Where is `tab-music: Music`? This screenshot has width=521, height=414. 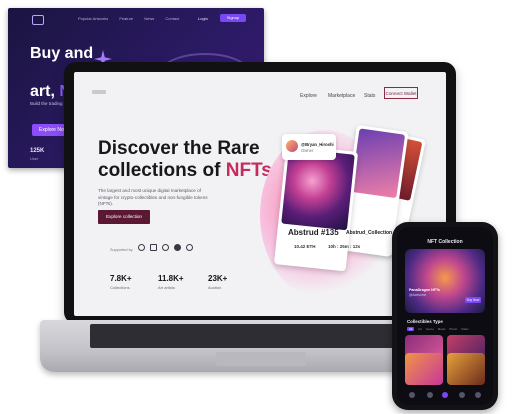 tab-music: Music is located at coordinates (442, 329).